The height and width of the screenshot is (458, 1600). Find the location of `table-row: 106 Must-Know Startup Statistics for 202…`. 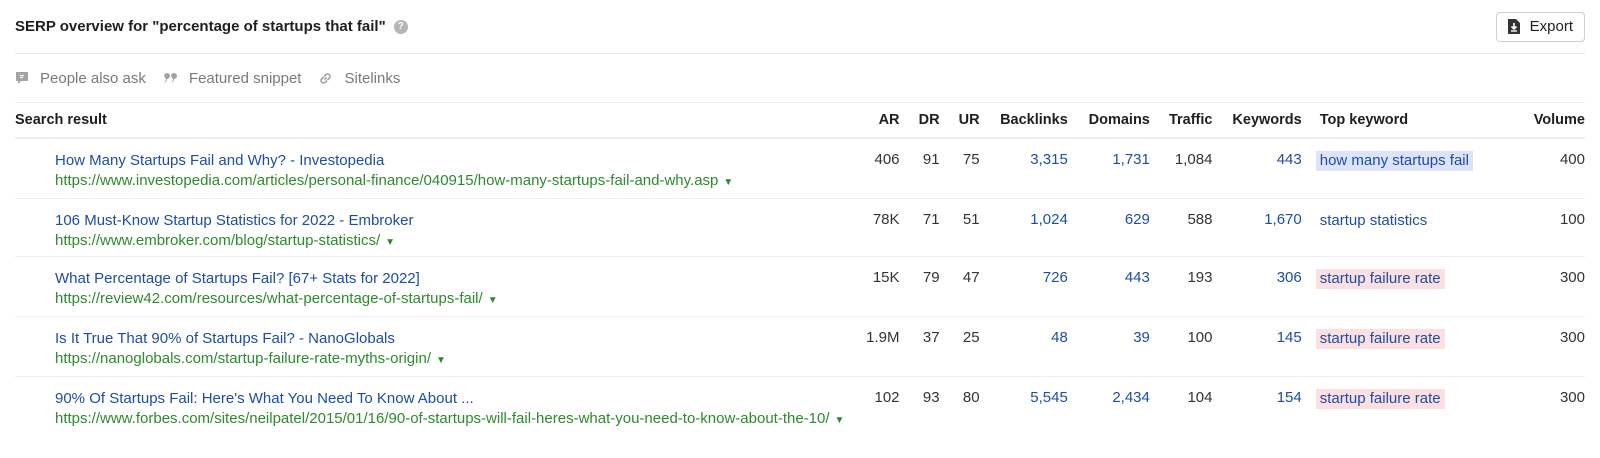

table-row: 106 Must-Know Startup Statistics for 202… is located at coordinates (800, 227).